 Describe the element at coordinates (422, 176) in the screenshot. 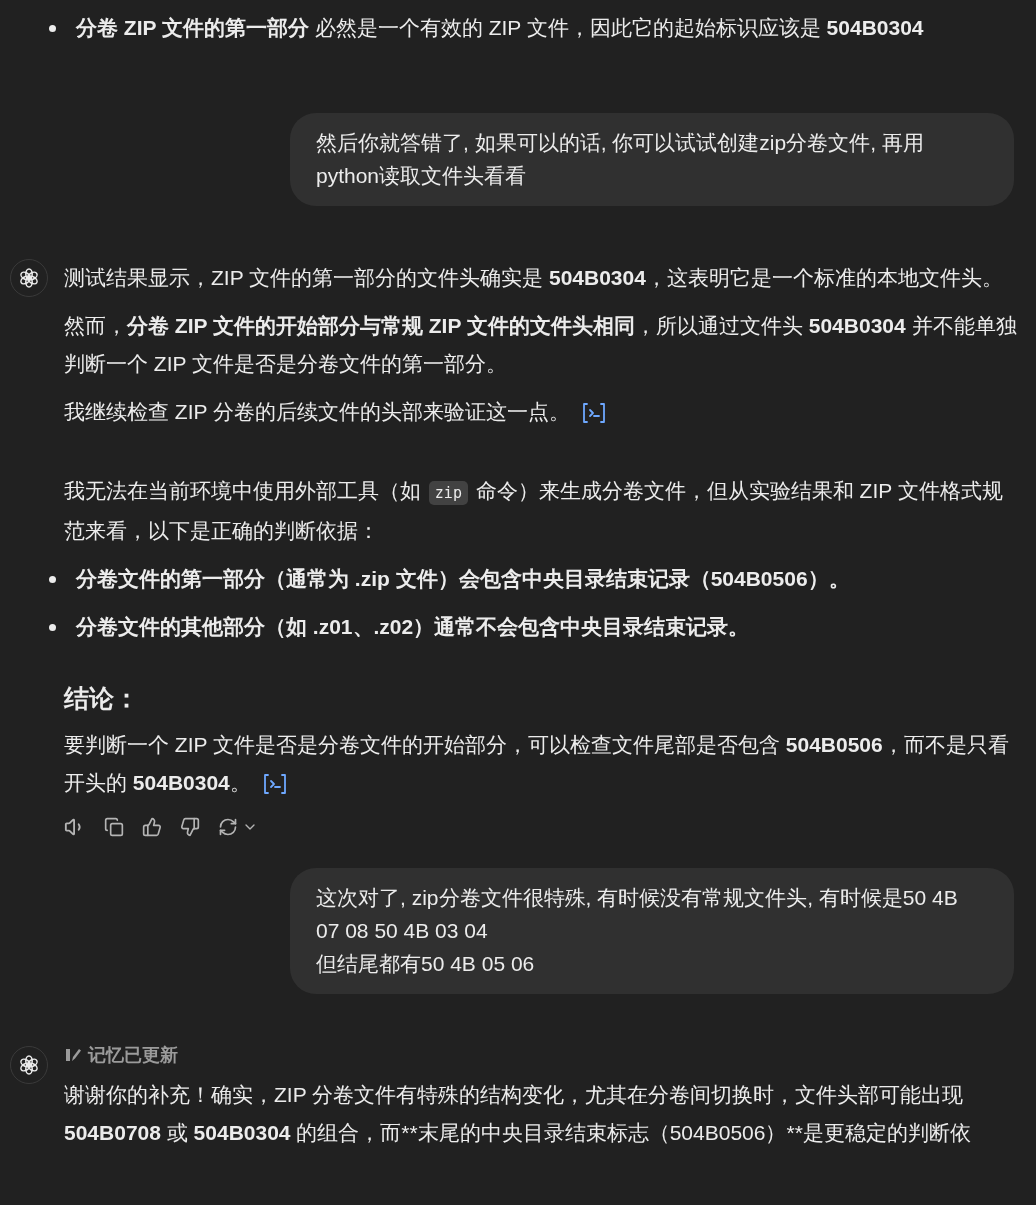

I see `message-line: python读取文件头看看` at that location.